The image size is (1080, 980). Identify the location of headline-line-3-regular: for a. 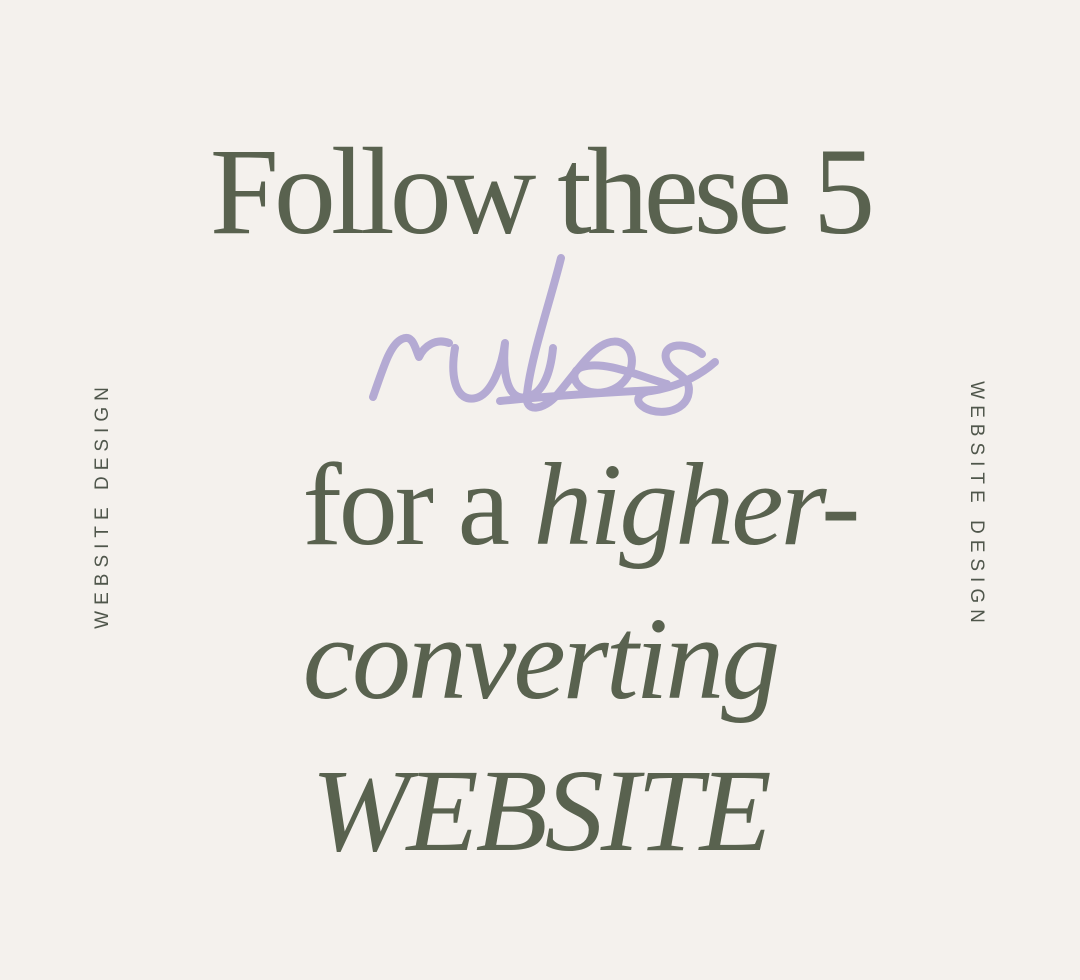
(418, 504).